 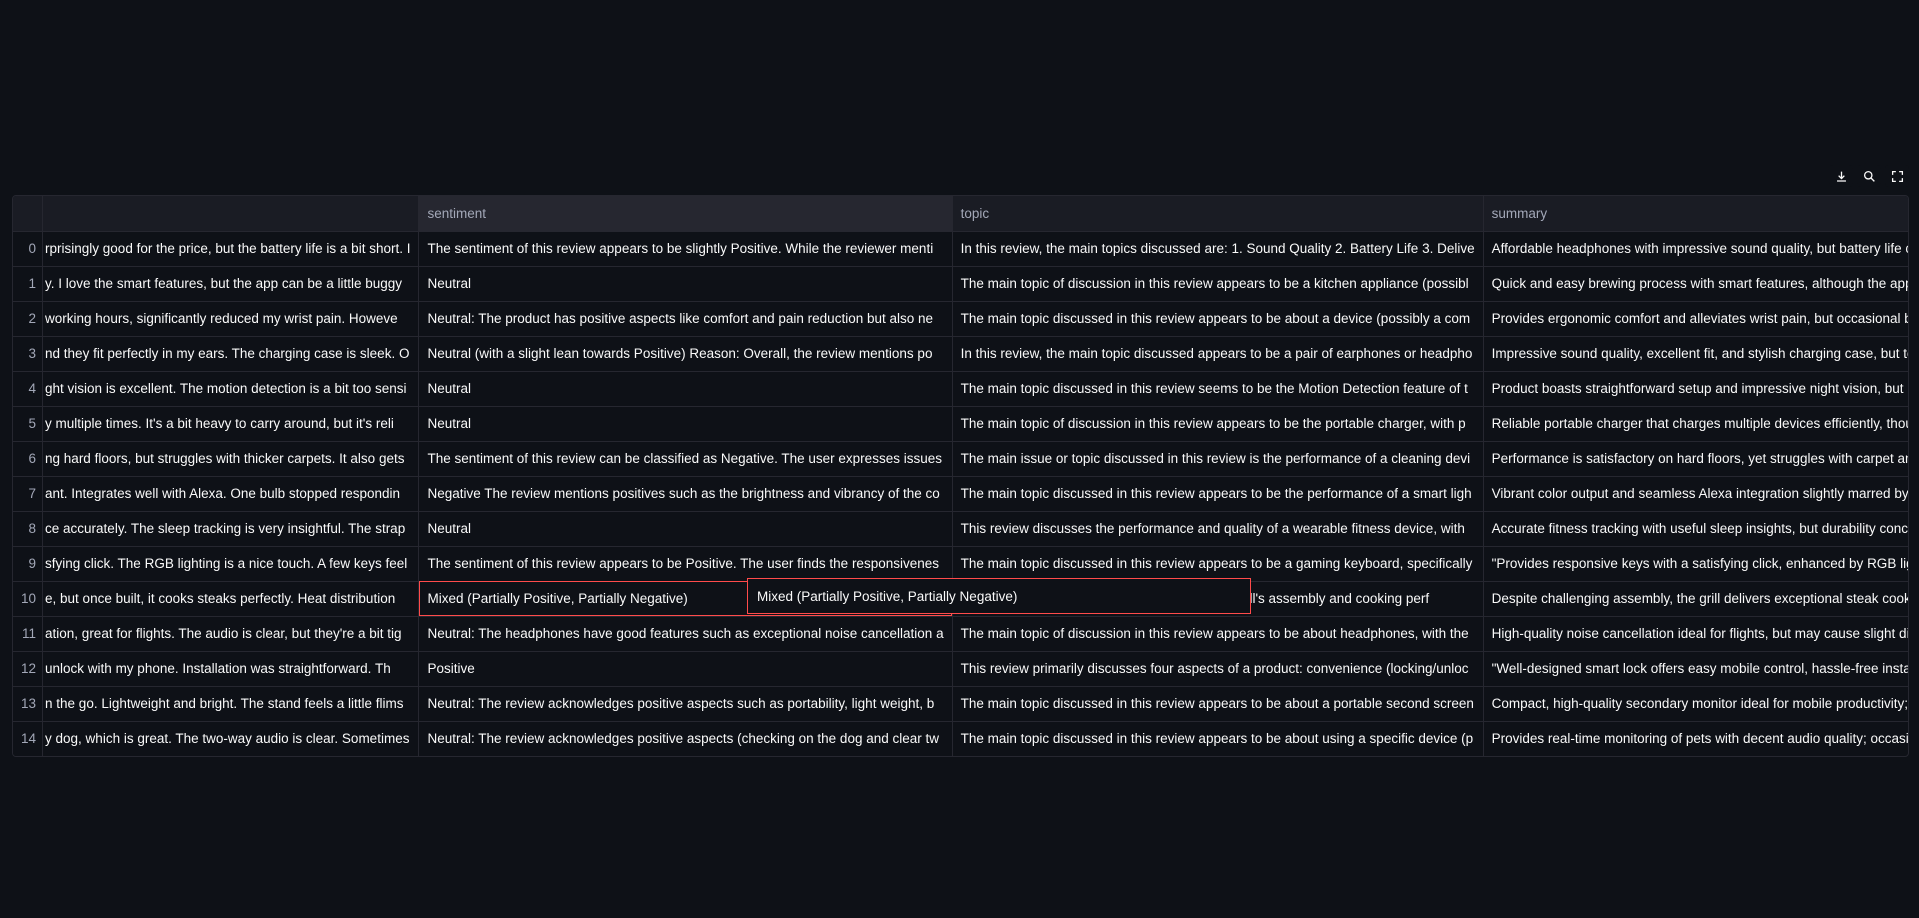 What do you see at coordinates (28, 669) in the screenshot?
I see `row-index-cell: 12` at bounding box center [28, 669].